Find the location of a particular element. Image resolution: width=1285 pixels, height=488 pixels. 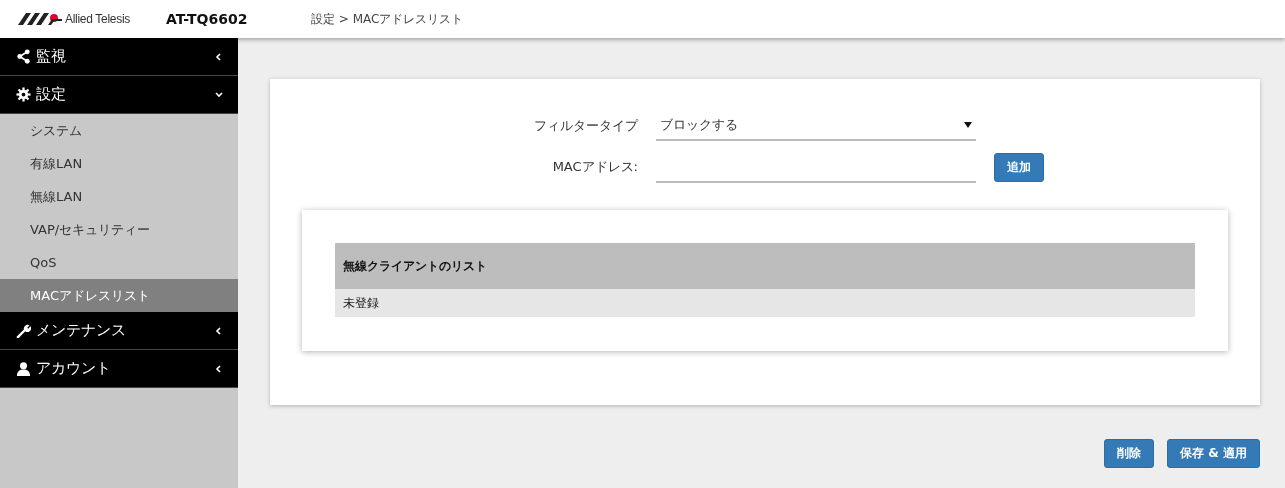

menu-group: アカウント is located at coordinates (119, 369).